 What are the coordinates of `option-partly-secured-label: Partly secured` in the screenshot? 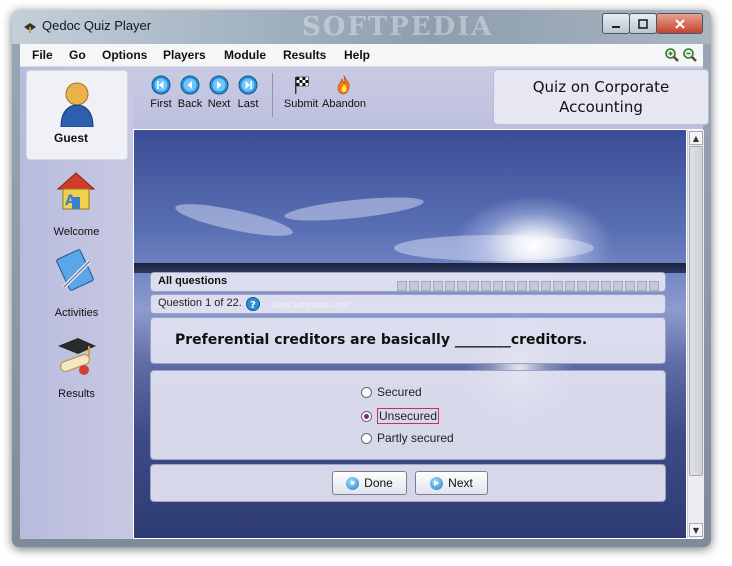 It's located at (415, 438).